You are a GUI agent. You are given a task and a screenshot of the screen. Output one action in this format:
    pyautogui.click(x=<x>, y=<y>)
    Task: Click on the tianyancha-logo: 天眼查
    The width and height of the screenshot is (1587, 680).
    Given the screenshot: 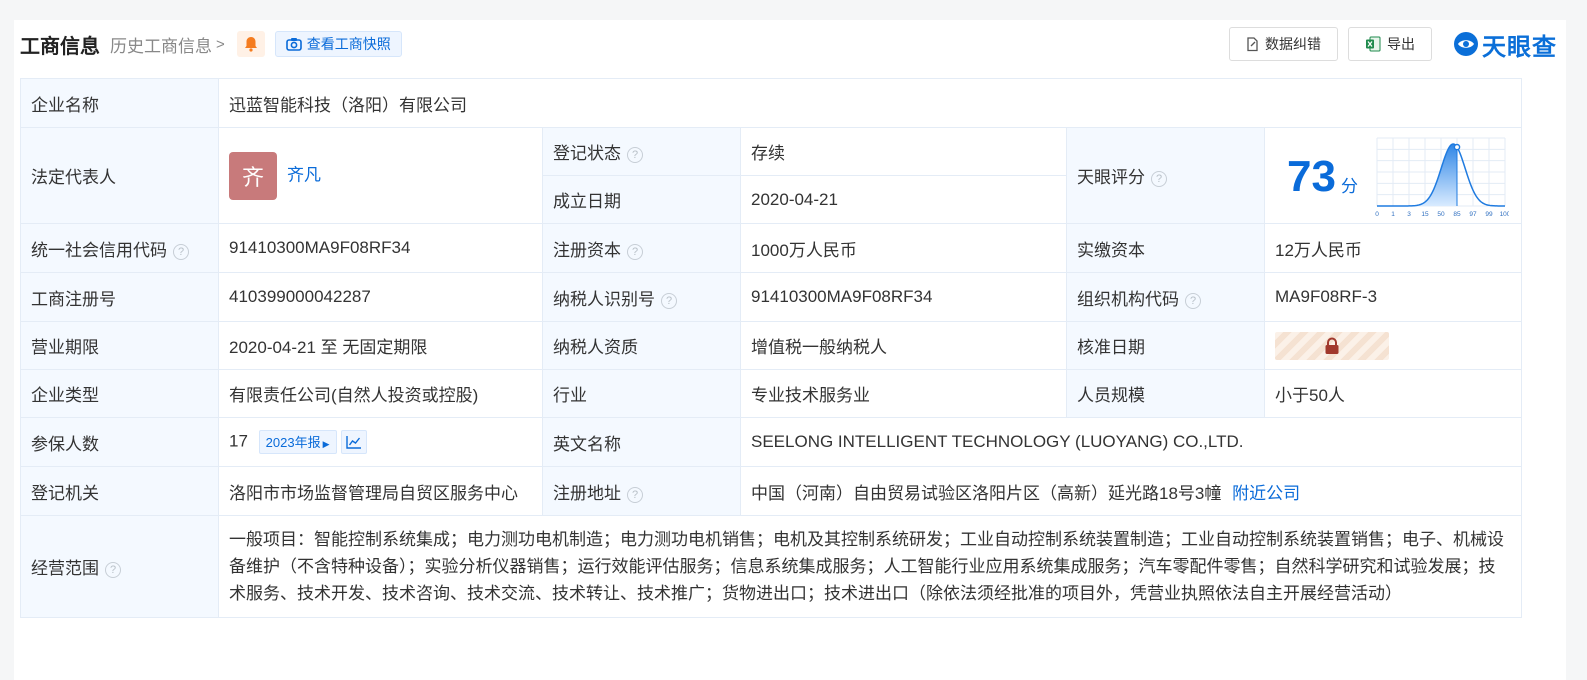 What is the action you would take?
    pyautogui.click(x=1504, y=44)
    